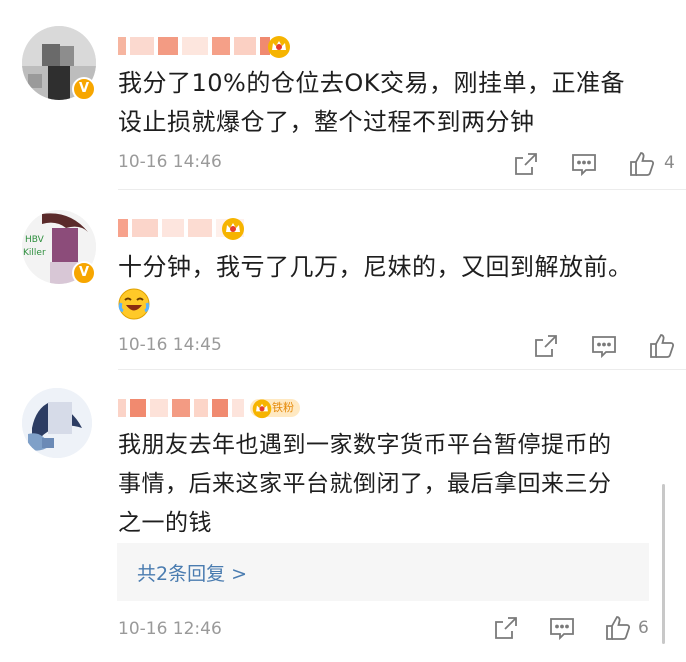  What do you see at coordinates (170, 345) in the screenshot?
I see `comment-time: 10-16 14:45` at bounding box center [170, 345].